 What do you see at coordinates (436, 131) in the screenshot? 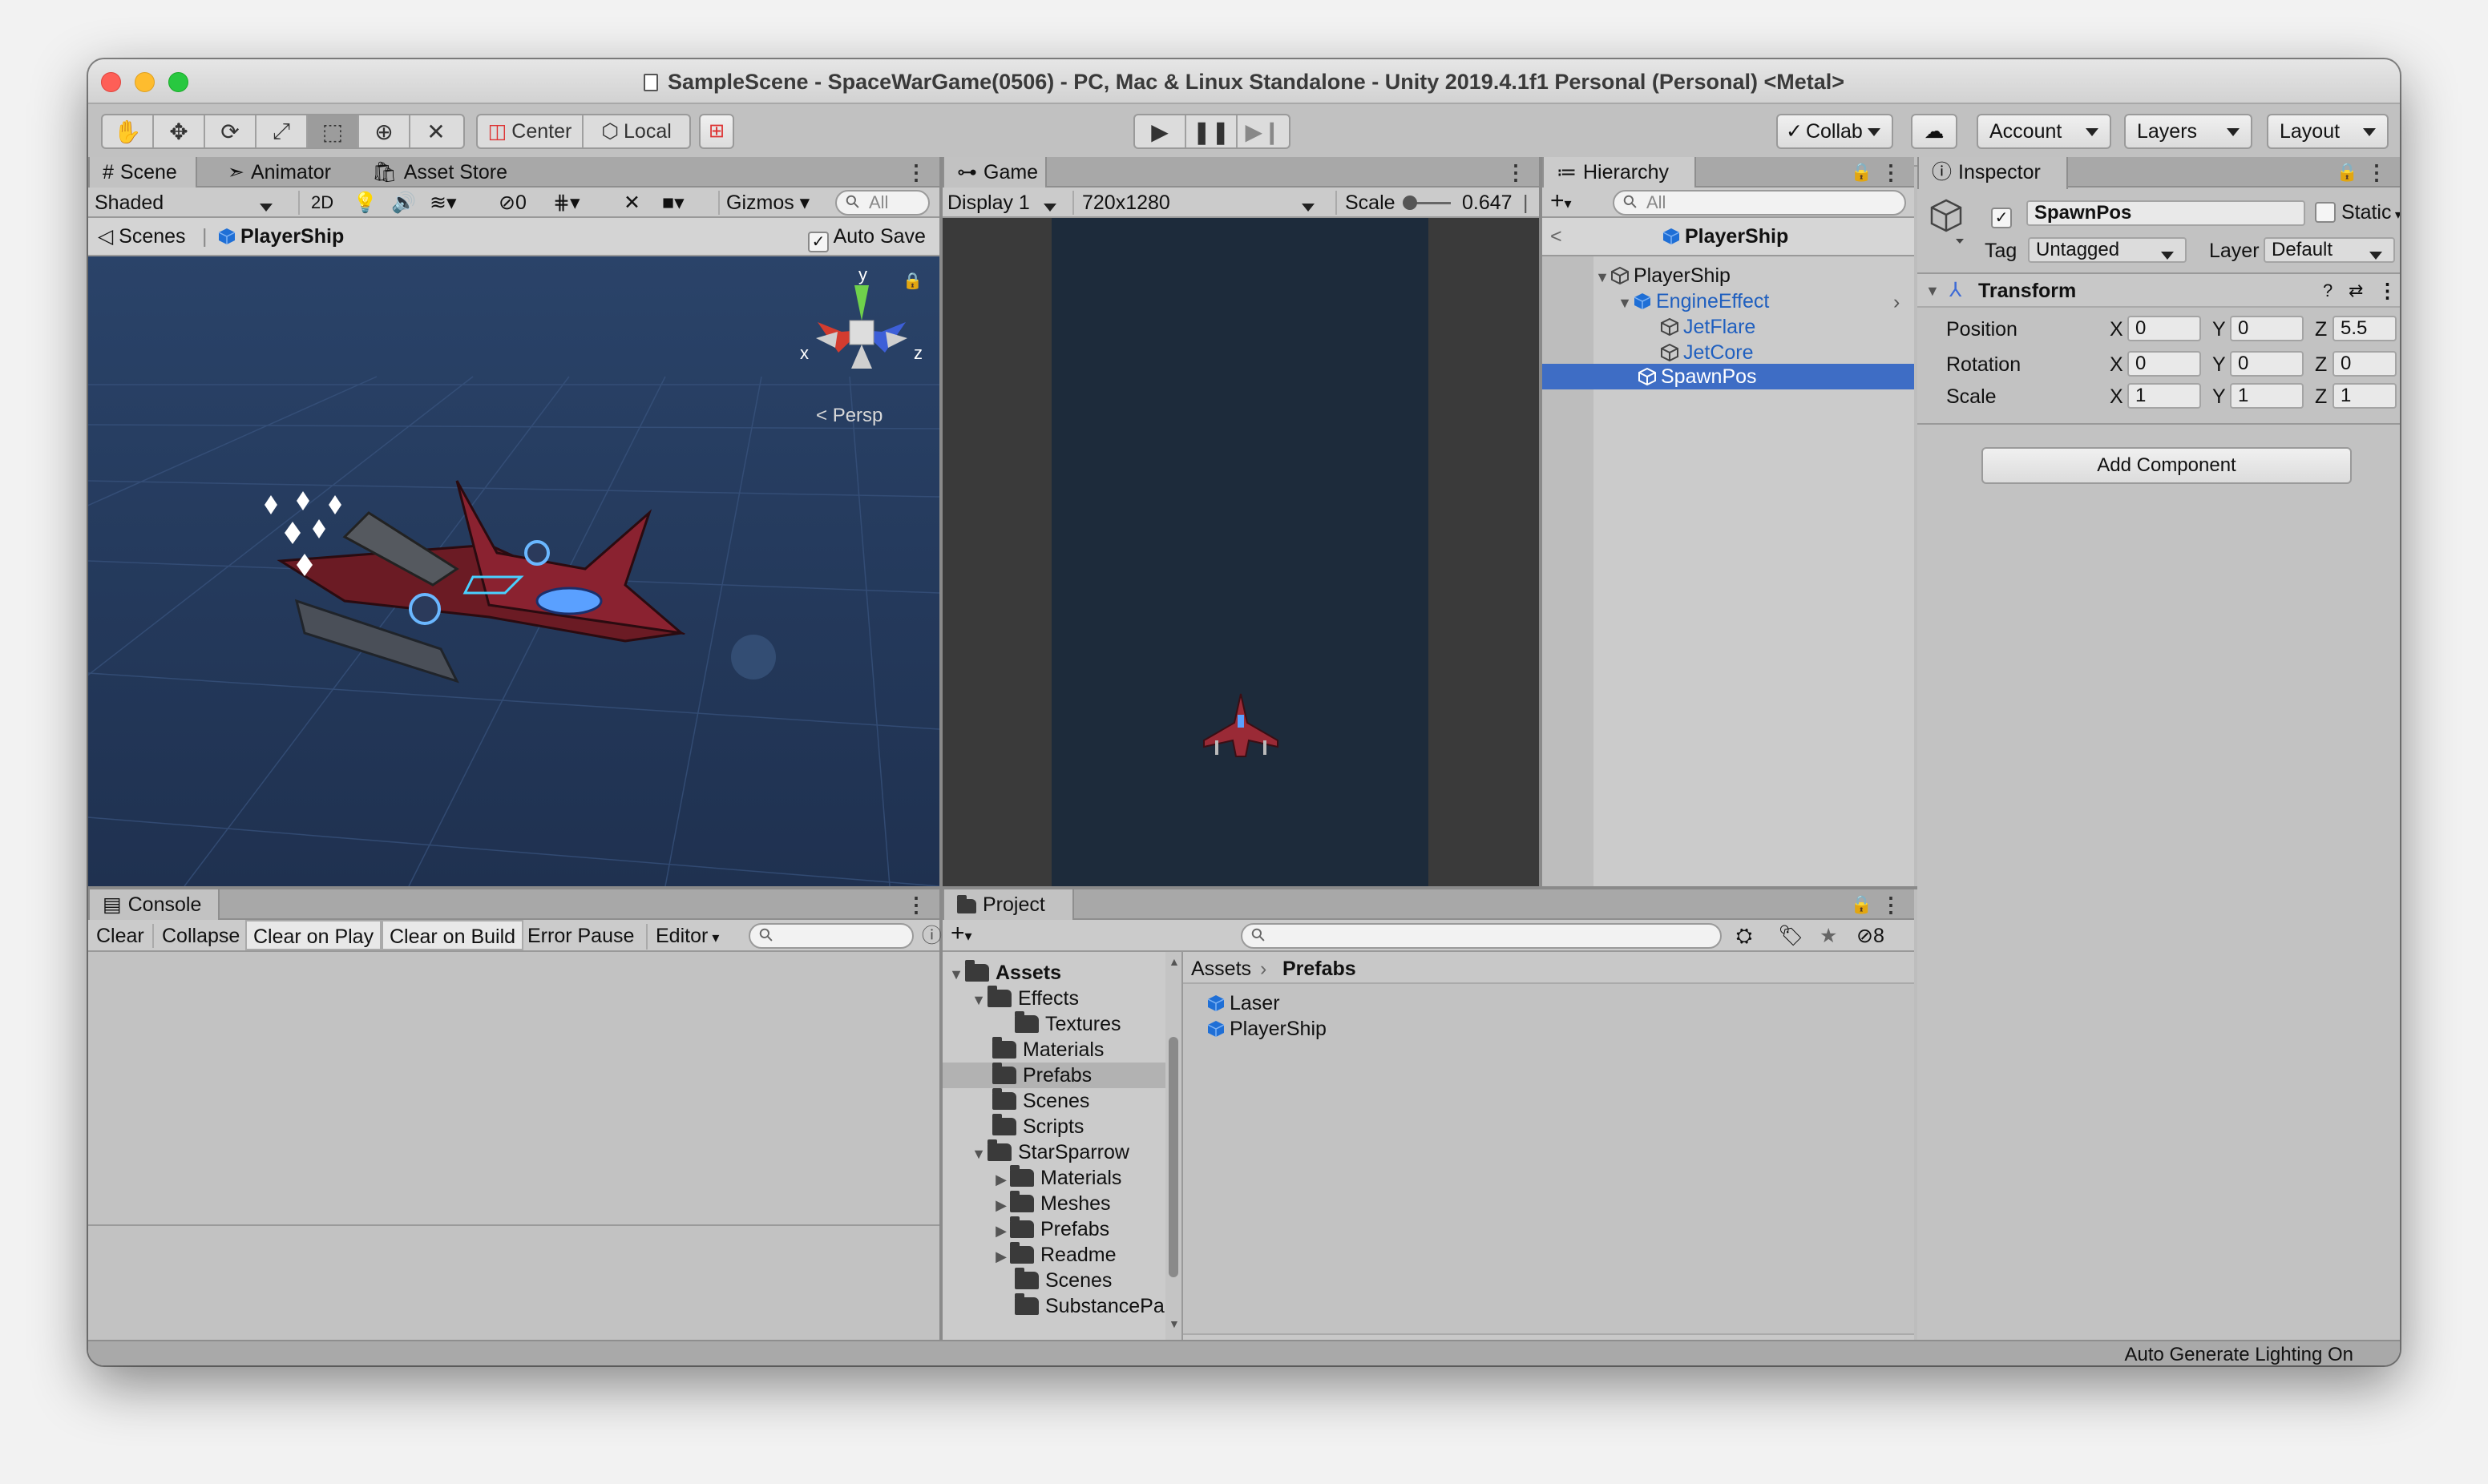
I see `custom-tool-icon: ✕` at bounding box center [436, 131].